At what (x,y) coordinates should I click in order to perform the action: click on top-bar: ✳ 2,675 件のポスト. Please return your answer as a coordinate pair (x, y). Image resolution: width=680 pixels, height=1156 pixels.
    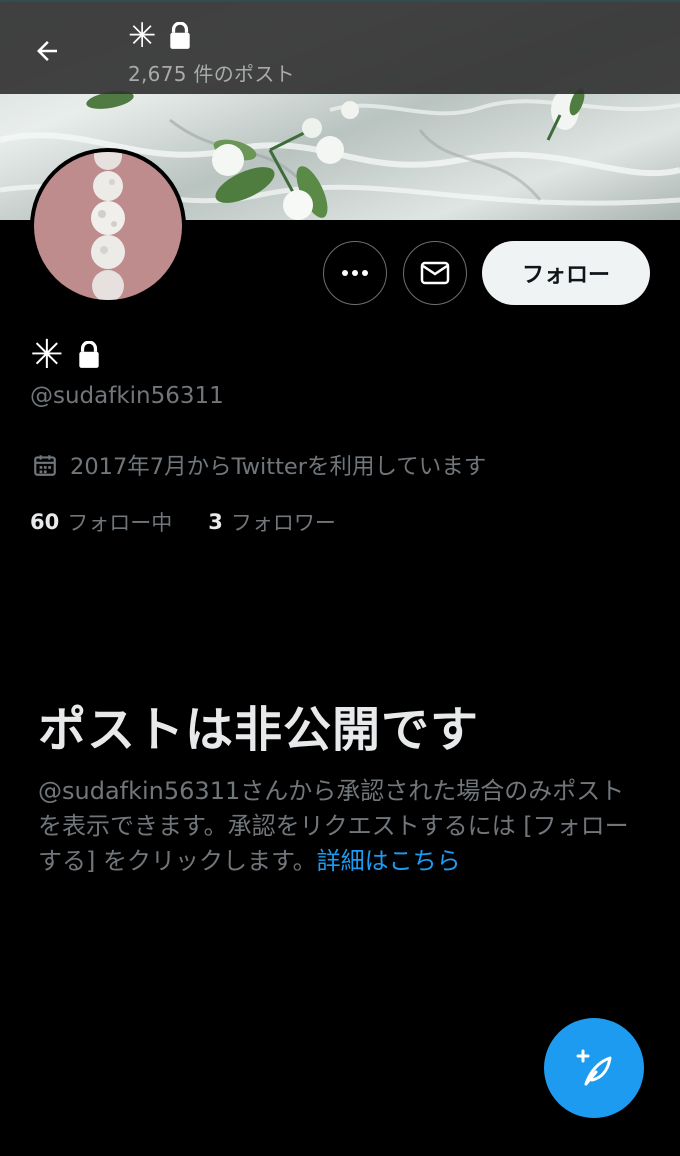
    Looking at the image, I should click on (340, 47).